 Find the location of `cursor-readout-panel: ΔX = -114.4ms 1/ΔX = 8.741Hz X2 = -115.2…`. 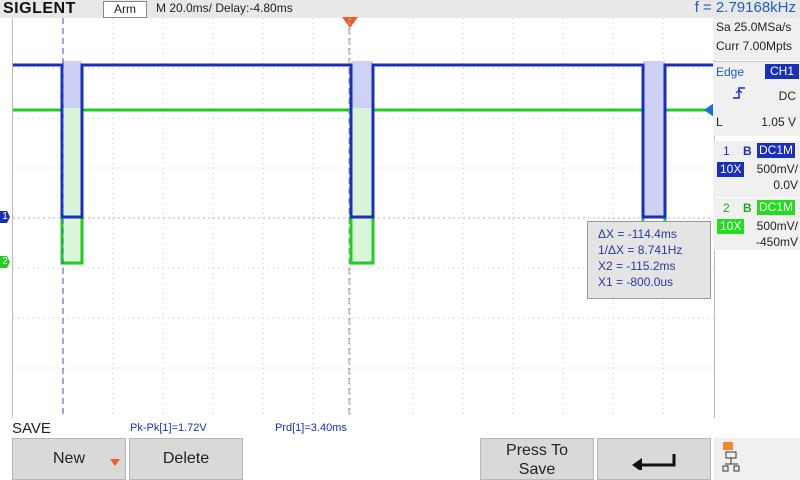

cursor-readout-panel: ΔX = -114.4ms 1/ΔX = 8.741Hz X2 = -115.2… is located at coordinates (649, 260).